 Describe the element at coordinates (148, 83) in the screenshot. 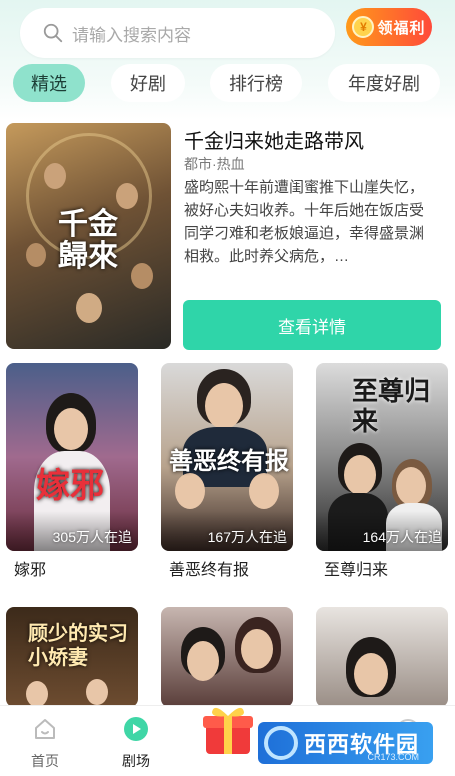

I see `tab-good-dramas: 好剧` at that location.